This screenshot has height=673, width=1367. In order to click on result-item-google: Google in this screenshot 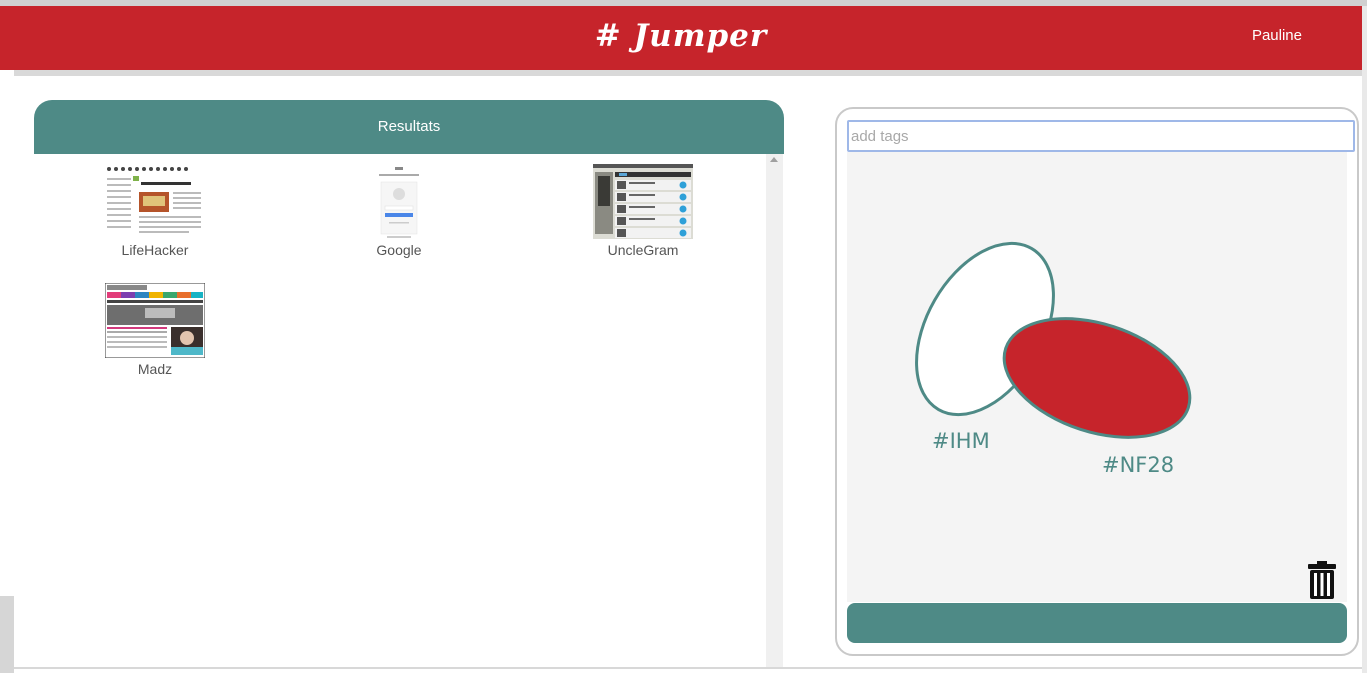, I will do `click(399, 211)`.